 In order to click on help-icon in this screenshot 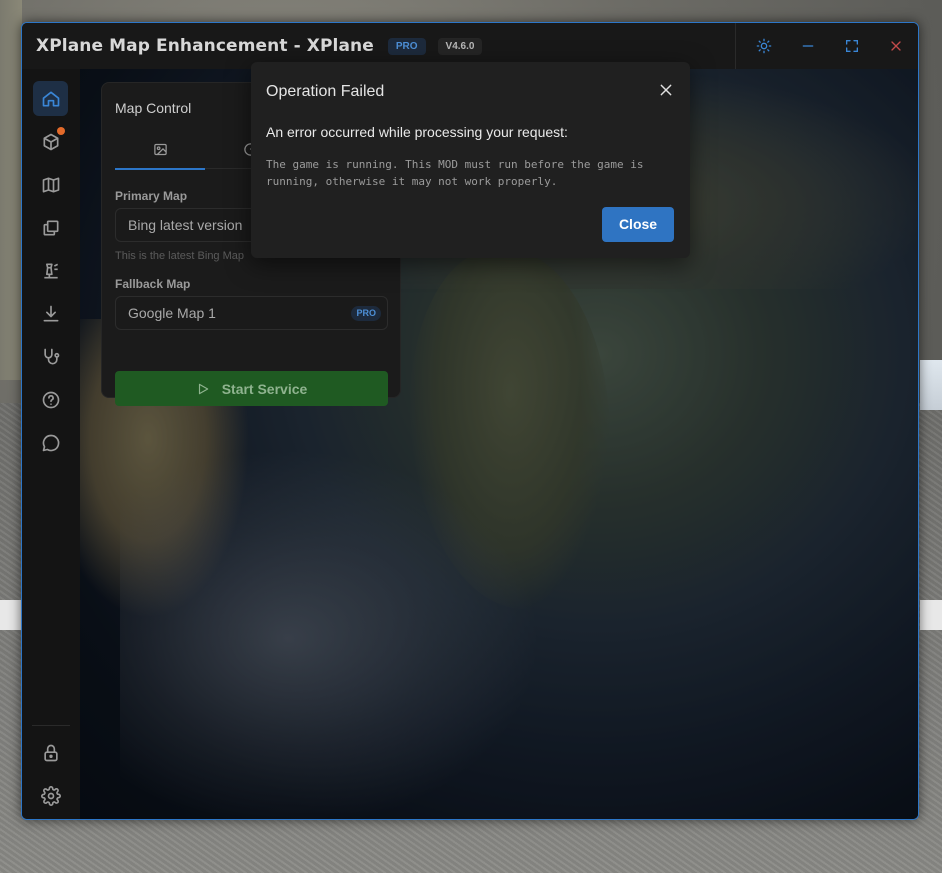, I will do `click(50, 399)`.